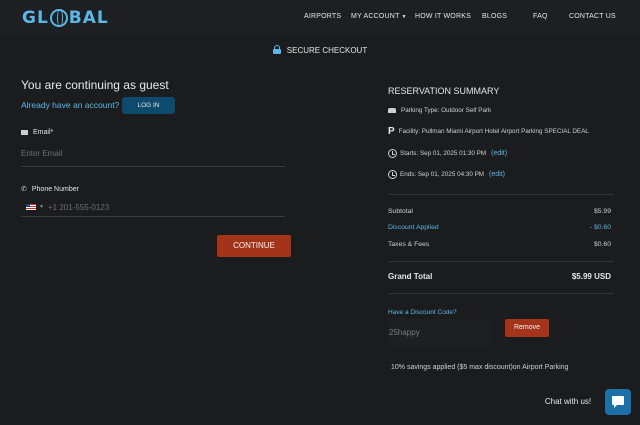 This screenshot has width=640, height=425. Describe the element at coordinates (422, 312) in the screenshot. I see `discount-code-label: Have a Discount Code?` at that location.